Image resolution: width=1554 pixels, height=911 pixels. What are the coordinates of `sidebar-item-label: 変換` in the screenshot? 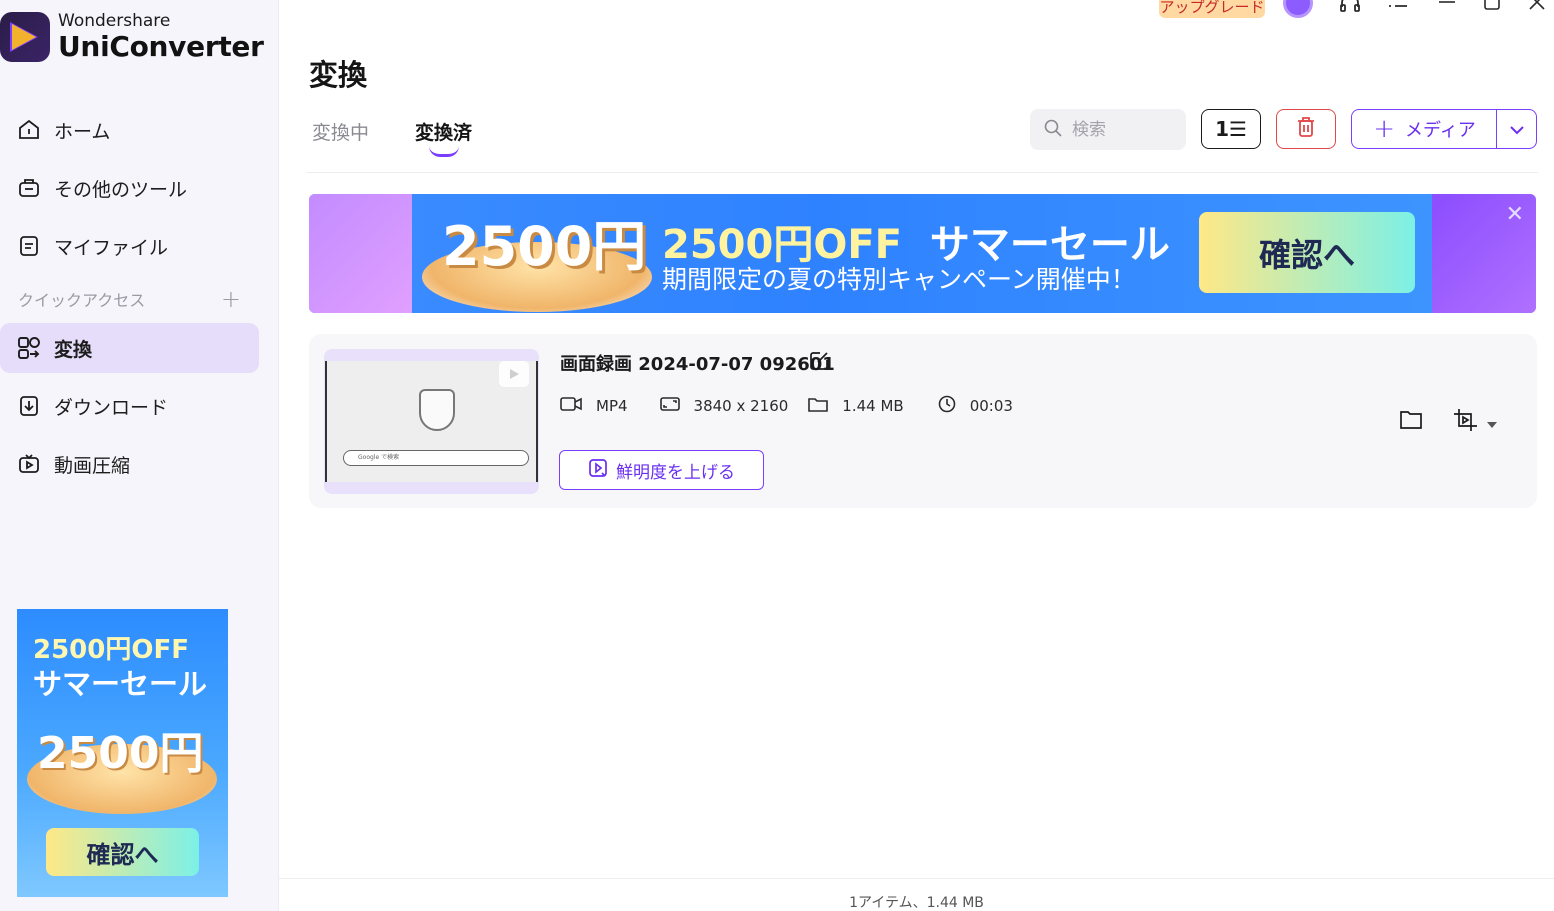 It's located at (73, 349).